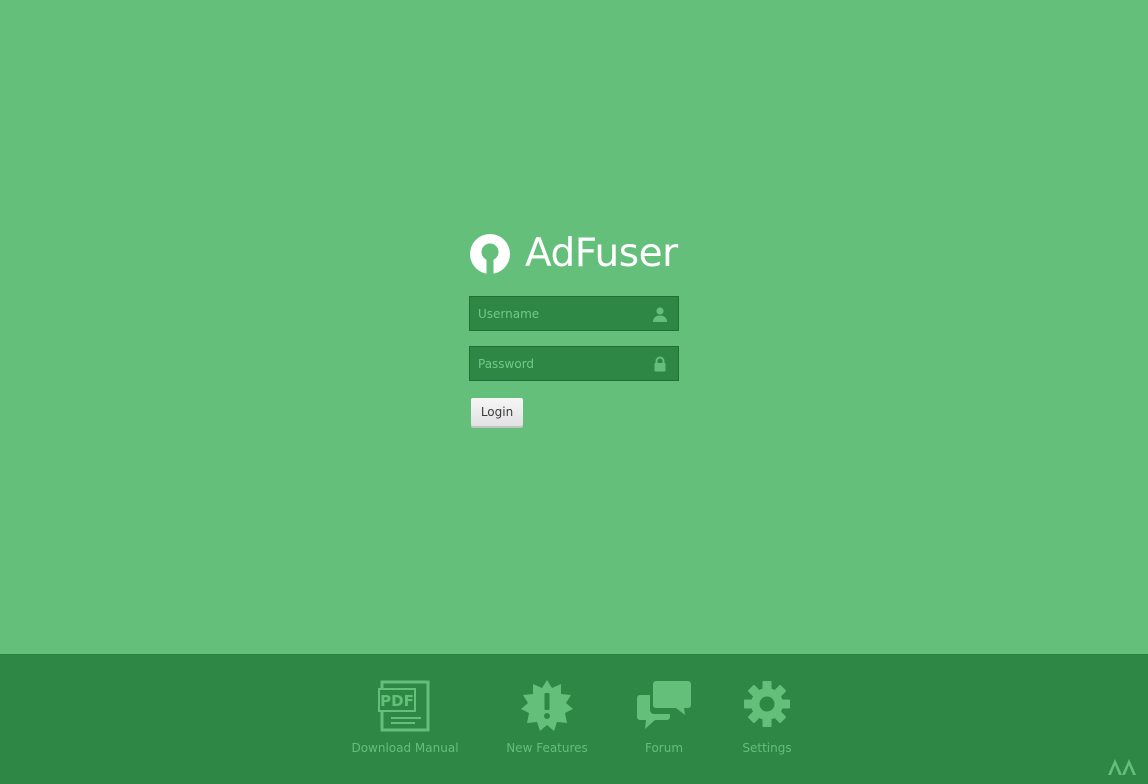 The image size is (1148, 784). I want to click on settings-label: Settings, so click(767, 748).